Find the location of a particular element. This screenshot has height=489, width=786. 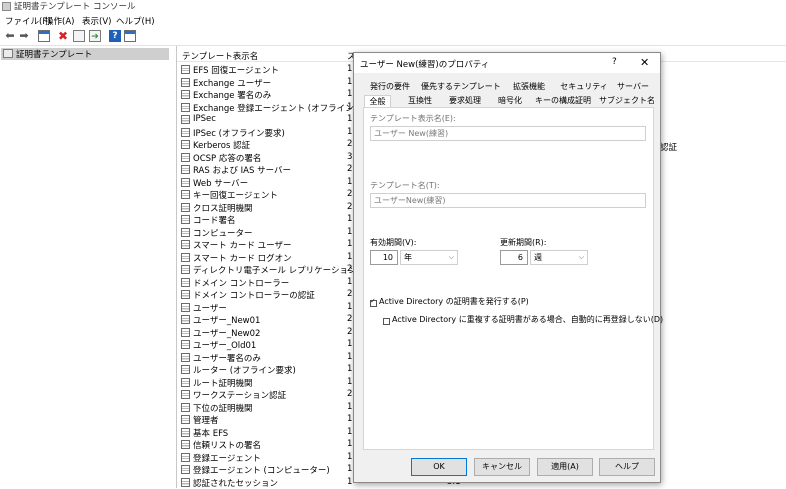

delete-icon: ✖ is located at coordinates (63, 36).